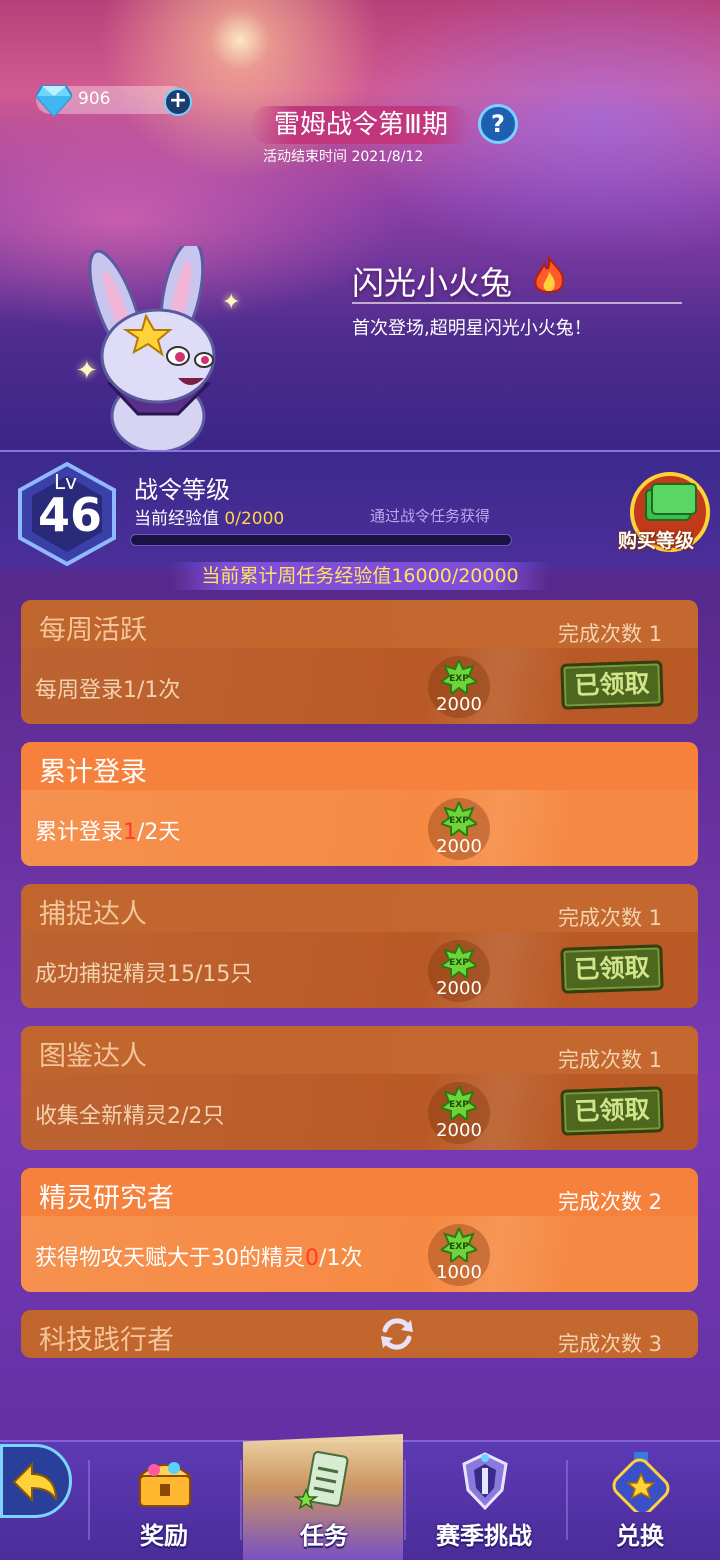 The width and height of the screenshot is (720, 1560). I want to click on level-value: 46, so click(69, 515).